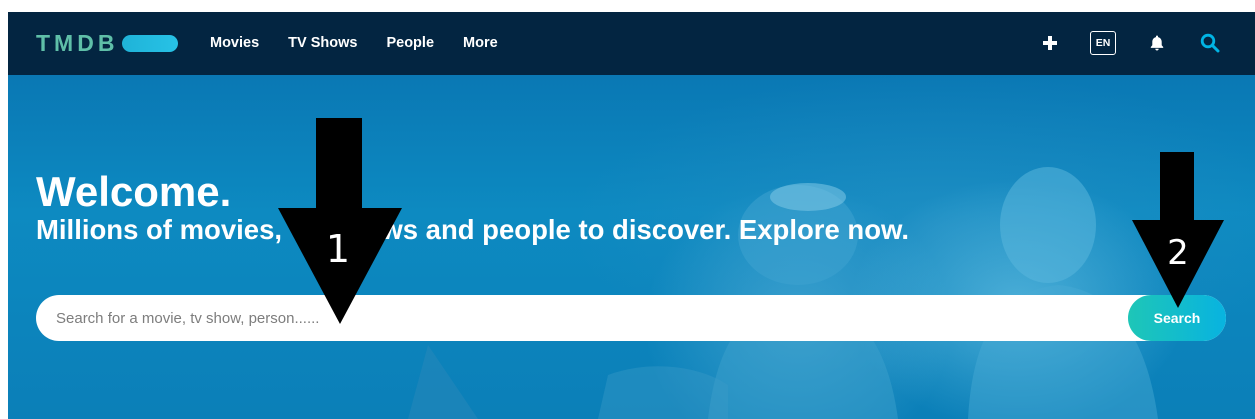 Image resolution: width=1255 pixels, height=419 pixels. Describe the element at coordinates (631, 43) in the screenshot. I see `top-navbar: TMDB Movies TV Shows People More EN` at that location.